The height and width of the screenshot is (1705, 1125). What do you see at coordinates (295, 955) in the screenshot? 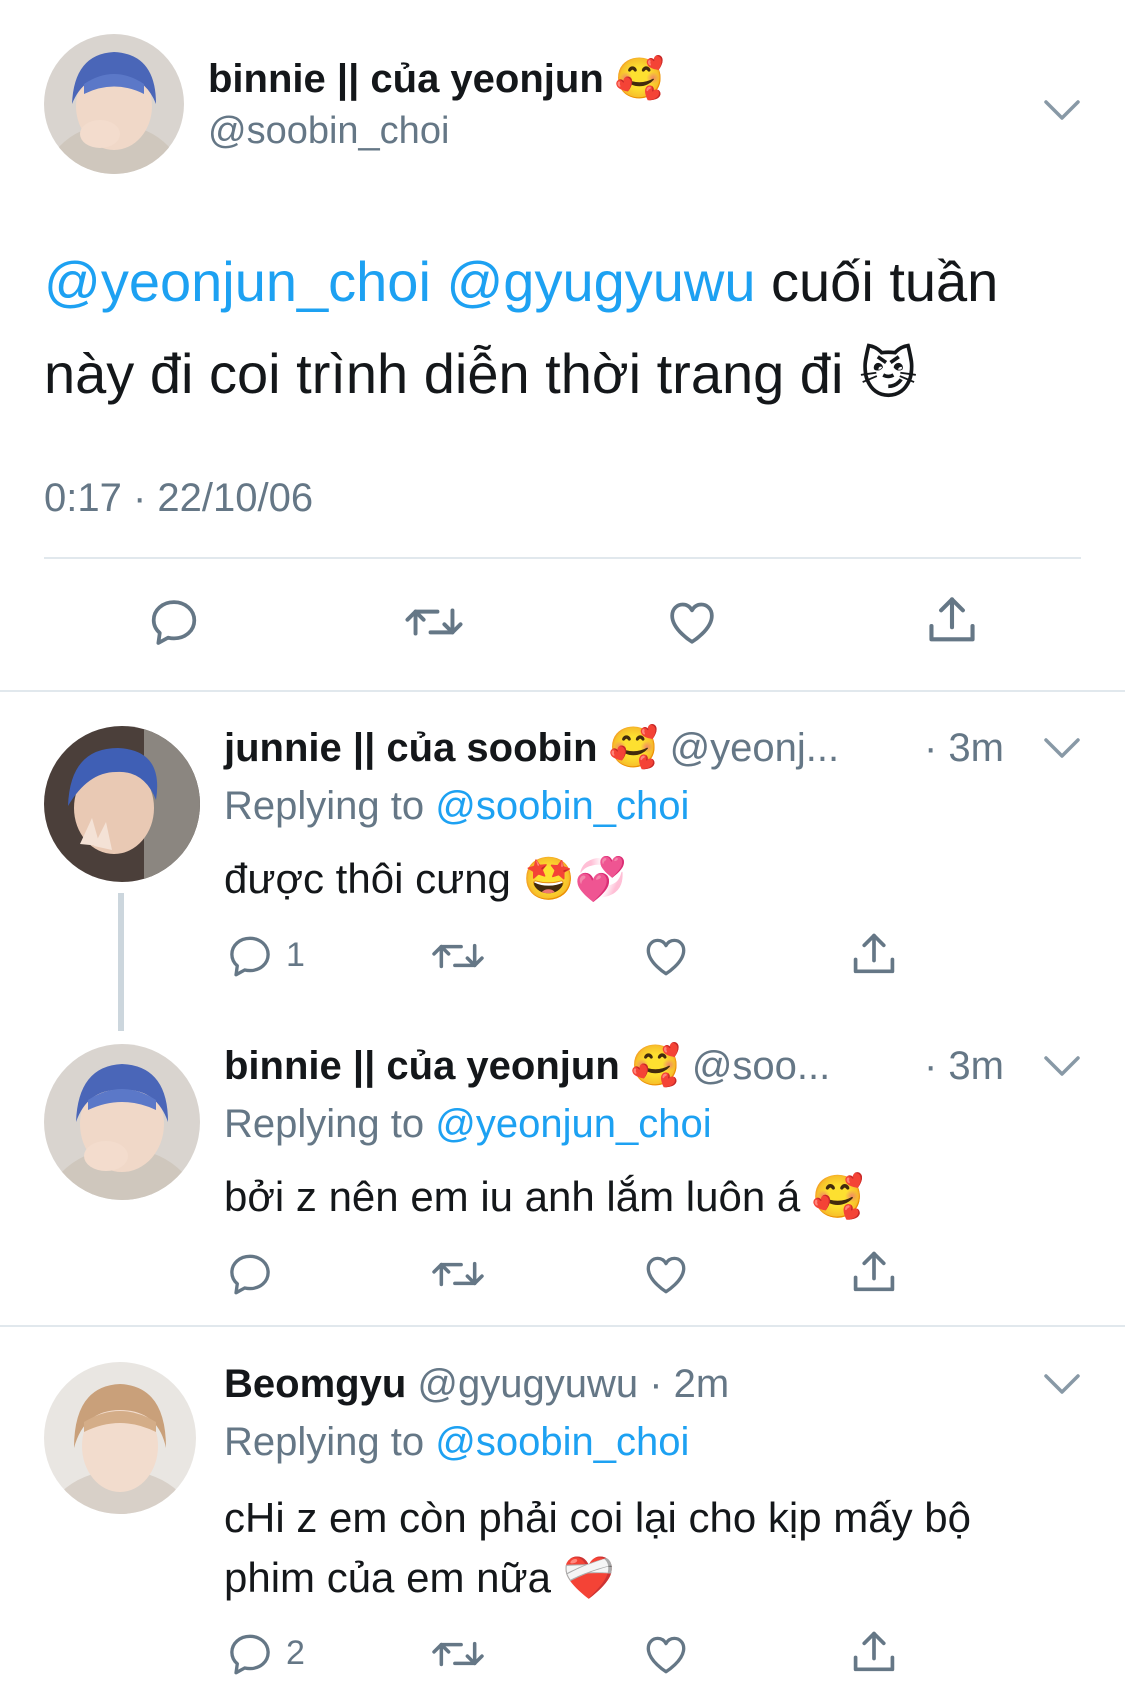
I see `reply-count: 1` at bounding box center [295, 955].